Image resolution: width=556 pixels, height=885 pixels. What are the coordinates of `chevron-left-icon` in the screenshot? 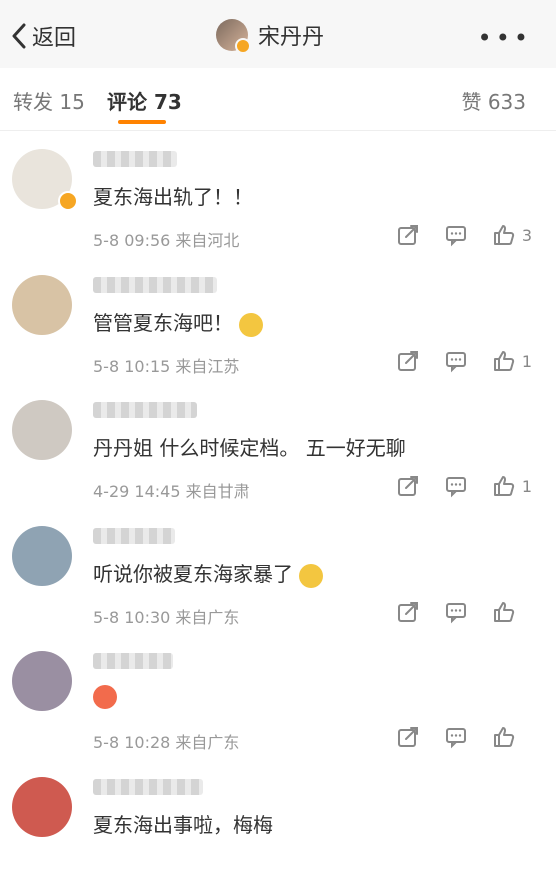 It's located at (19, 36).